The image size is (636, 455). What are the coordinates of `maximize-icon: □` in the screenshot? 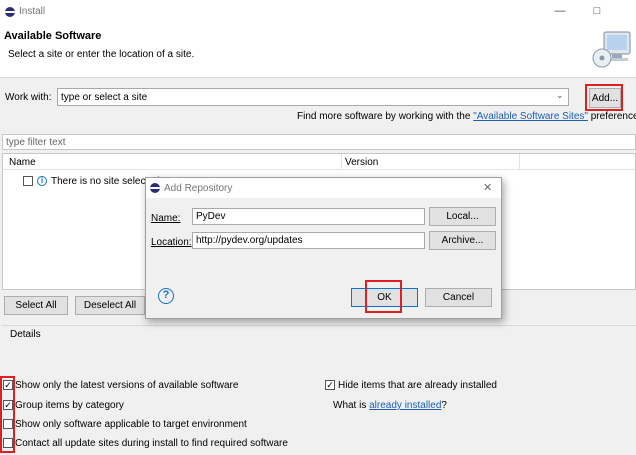 It's located at (597, 11).